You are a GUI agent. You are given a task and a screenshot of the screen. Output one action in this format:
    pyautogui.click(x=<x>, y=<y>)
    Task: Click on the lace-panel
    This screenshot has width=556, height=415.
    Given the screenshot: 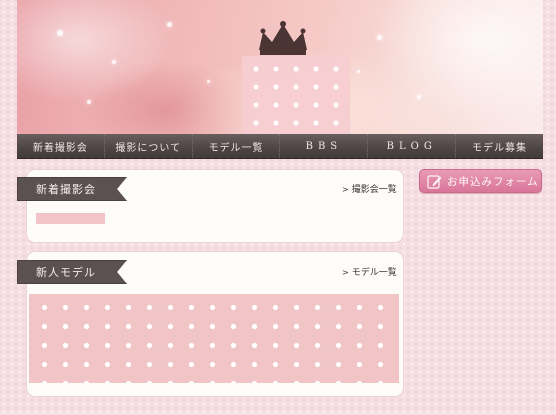 What is the action you would take?
    pyautogui.click(x=296, y=95)
    